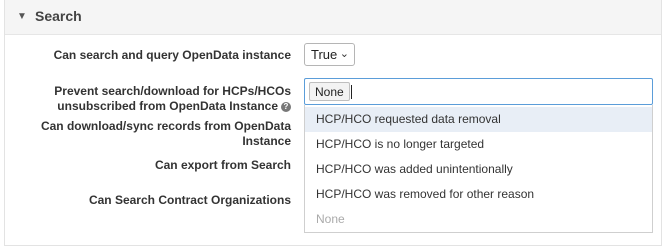 The image size is (663, 247). Describe the element at coordinates (222, 165) in the screenshot. I see `export-search-label: Can export from Search` at that location.